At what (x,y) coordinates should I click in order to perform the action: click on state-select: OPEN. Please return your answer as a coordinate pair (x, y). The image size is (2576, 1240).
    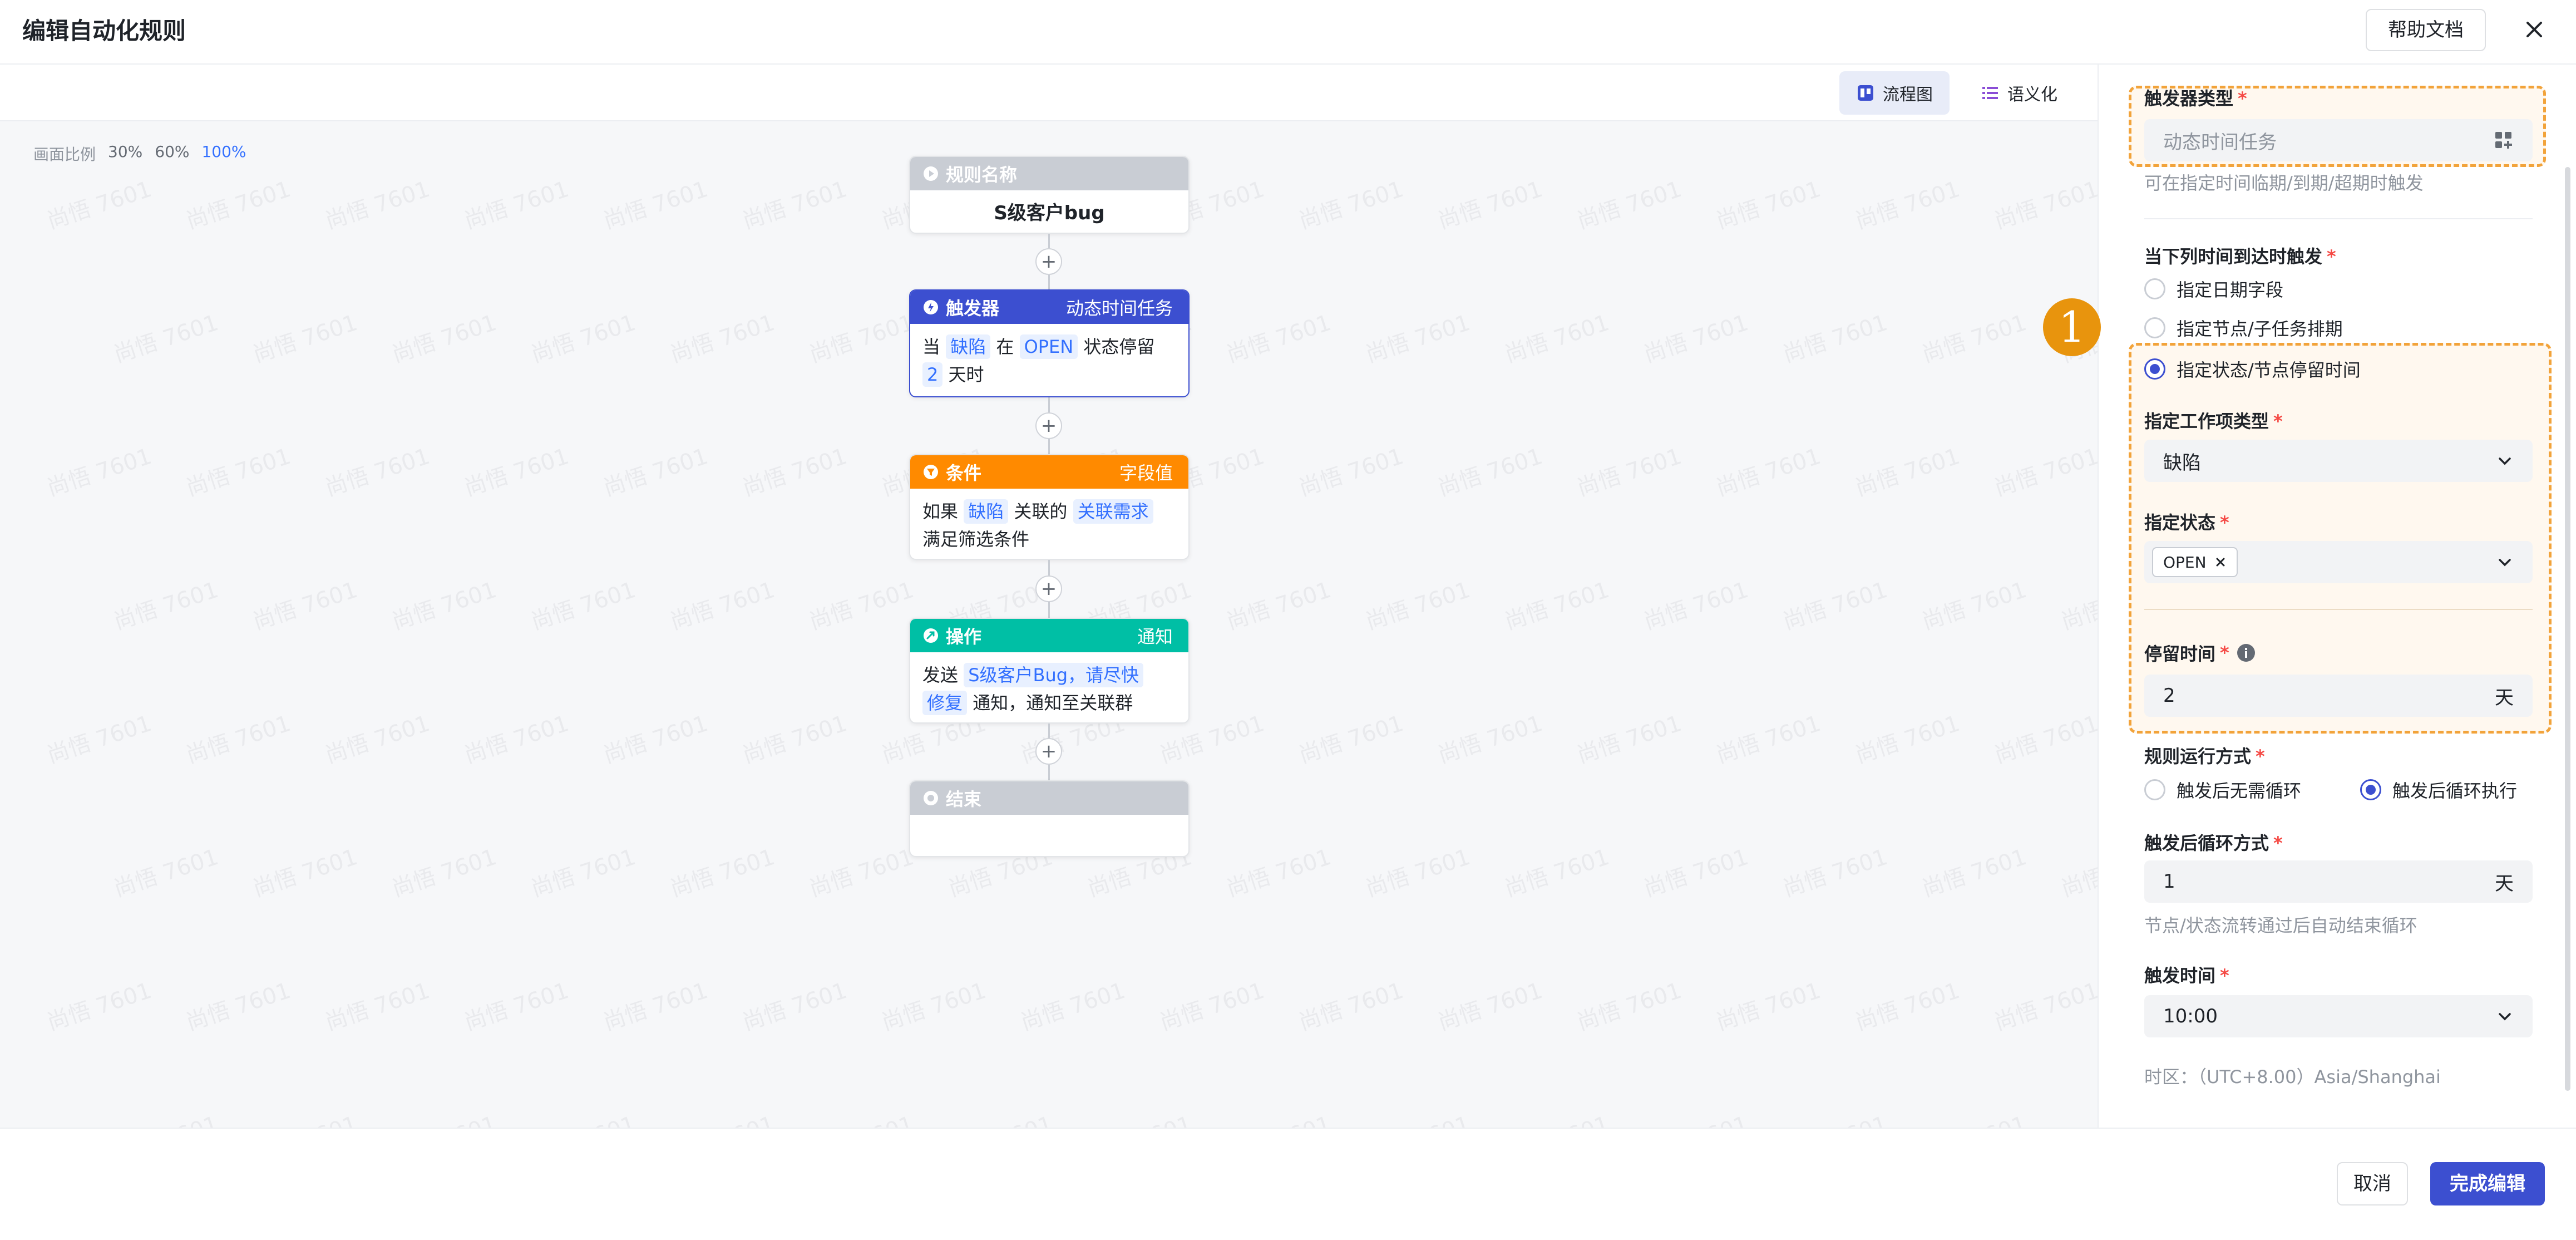
    Looking at the image, I should click on (2338, 562).